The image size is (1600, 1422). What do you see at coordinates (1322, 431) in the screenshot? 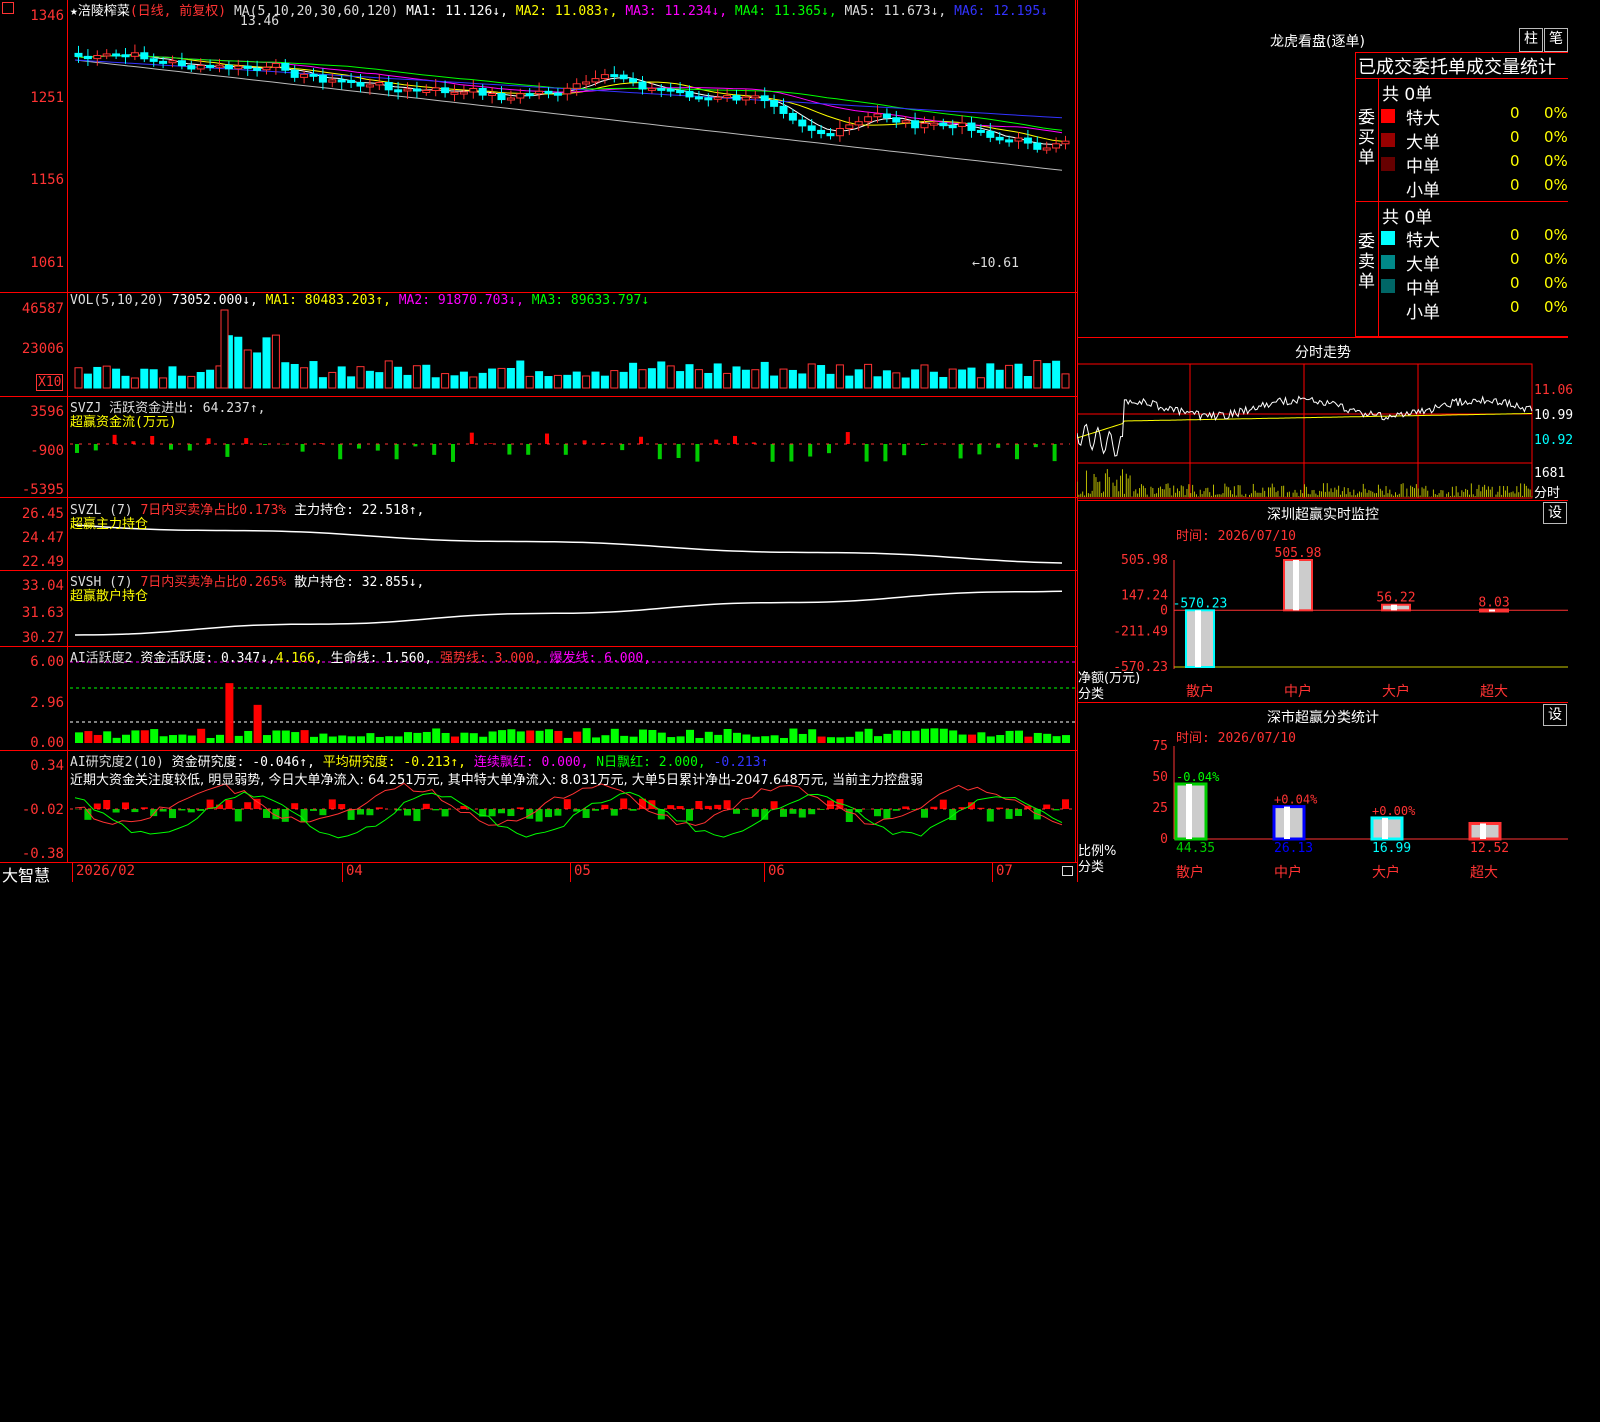
I see `intraday-chart` at bounding box center [1322, 431].